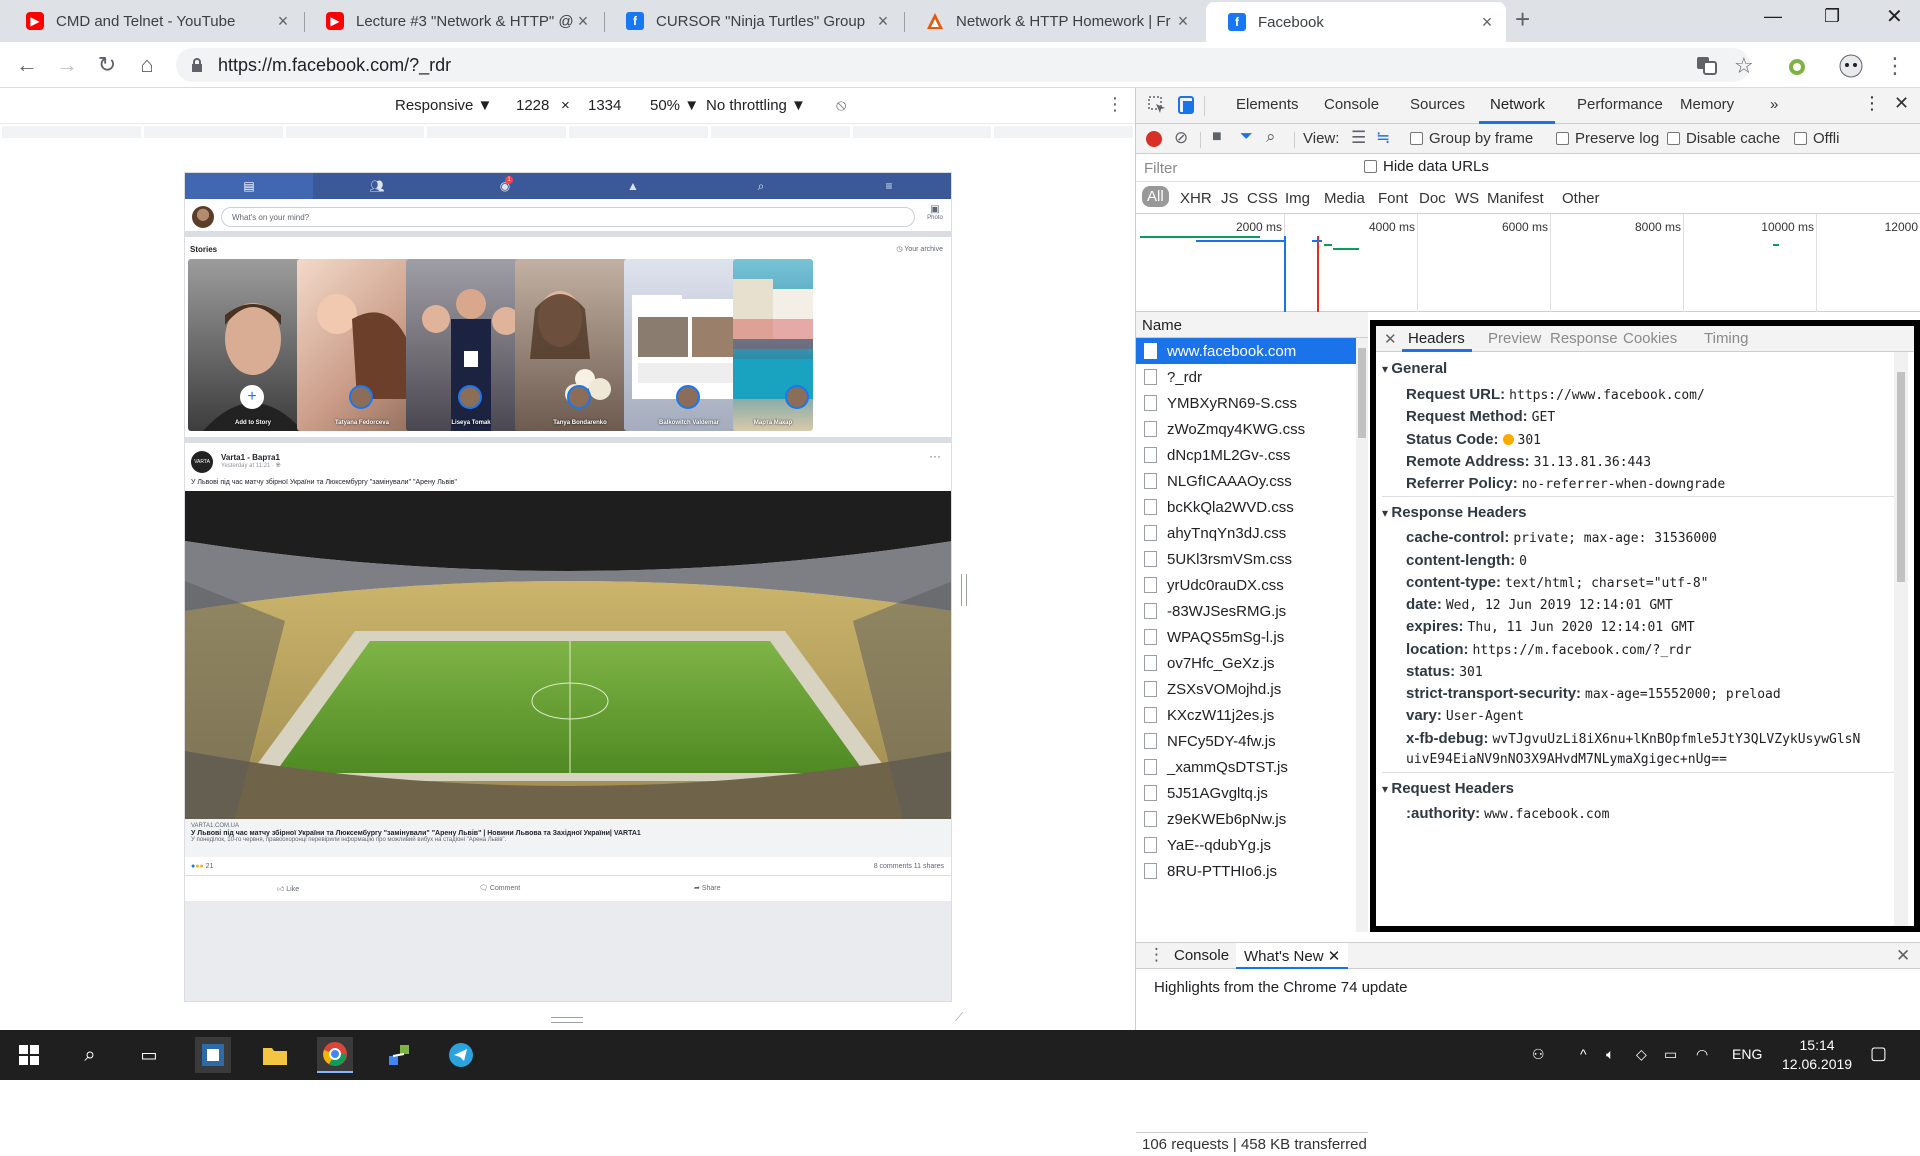  Describe the element at coordinates (633, 186) in the screenshot. I see `notifications-bell-icon: ▲` at that location.